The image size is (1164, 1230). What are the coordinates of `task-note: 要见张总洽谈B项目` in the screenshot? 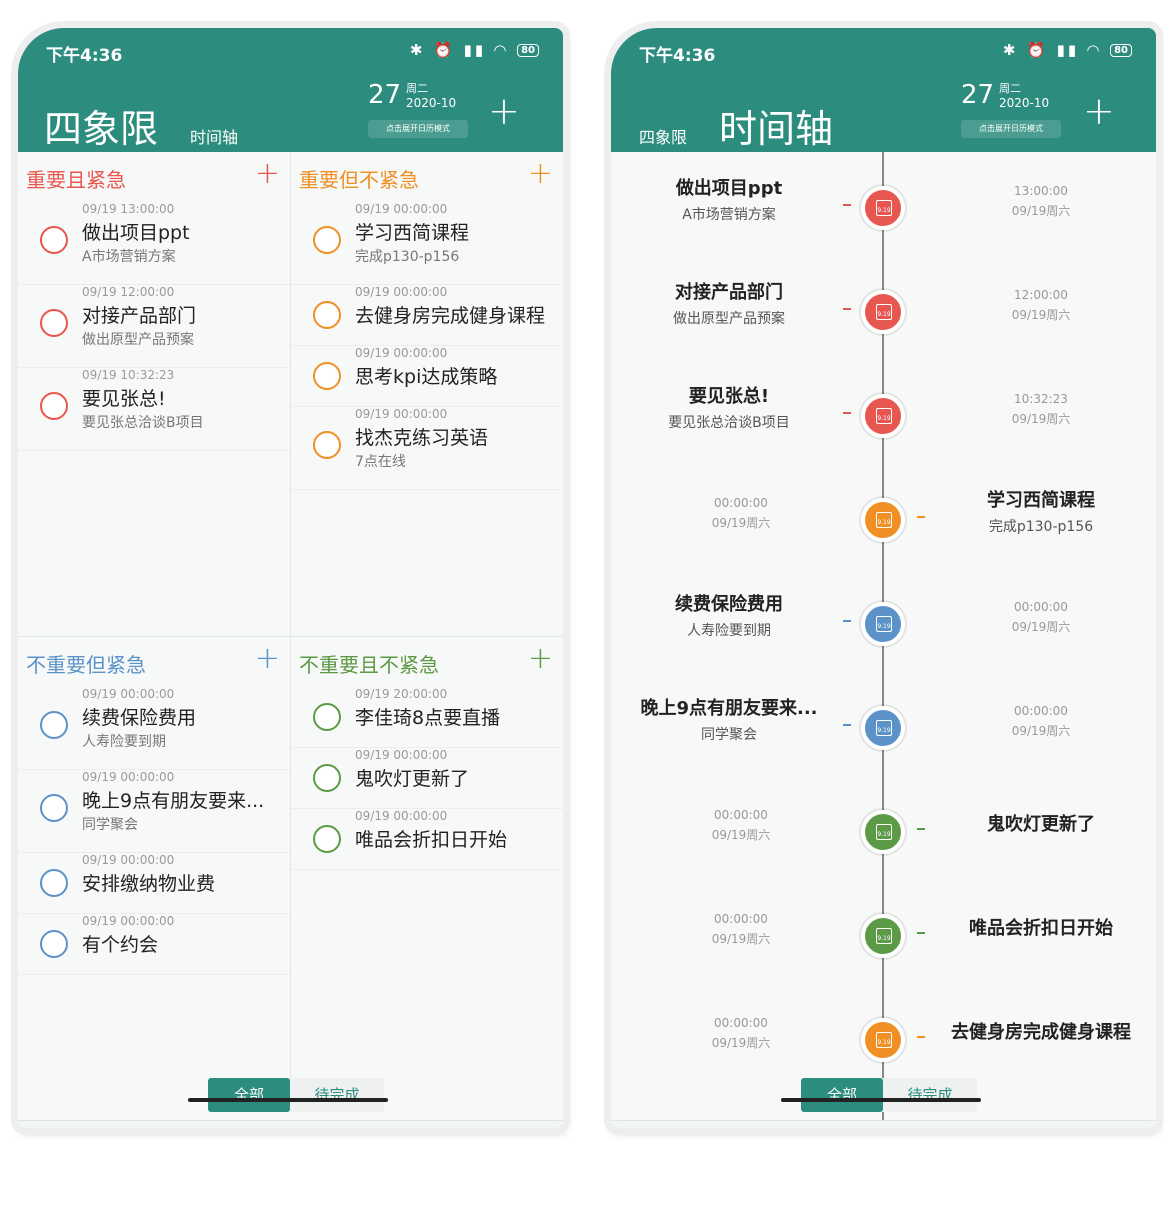 It's located at (143, 423).